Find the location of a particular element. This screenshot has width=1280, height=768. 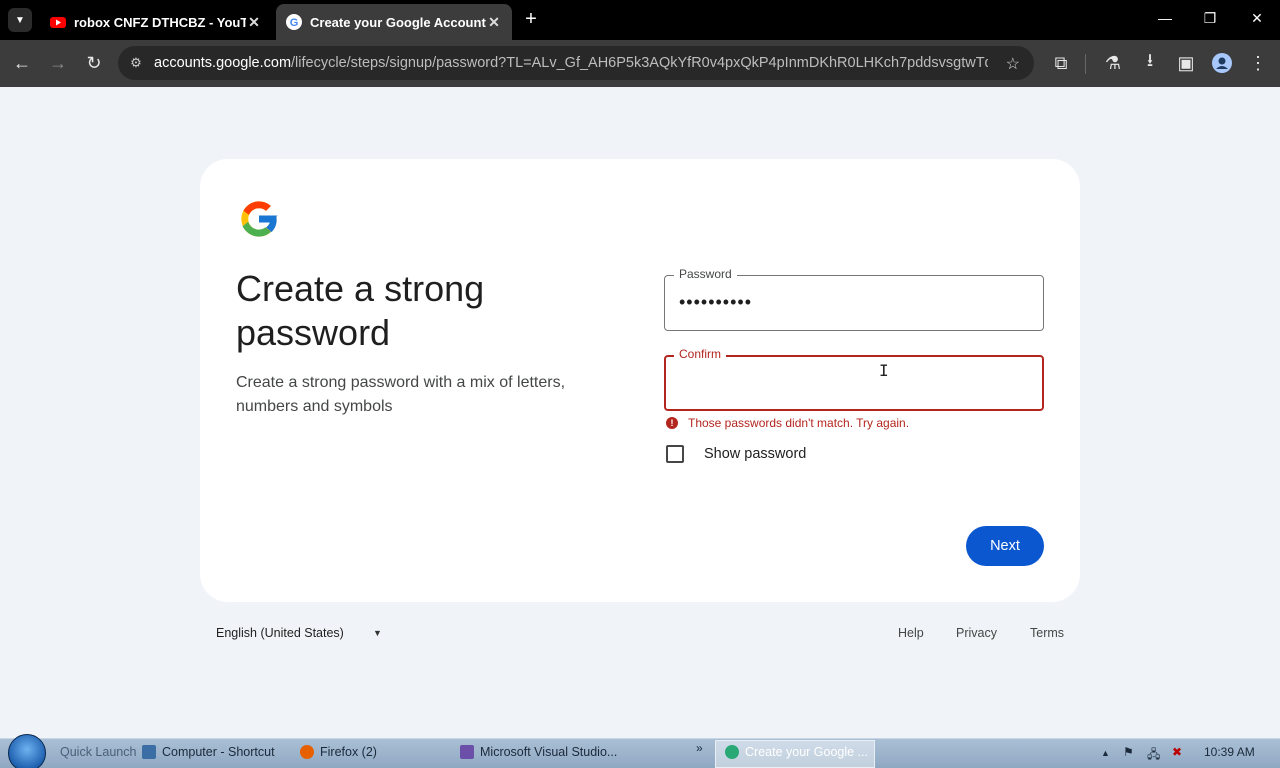

back-icon: ← is located at coordinates (22, 63).